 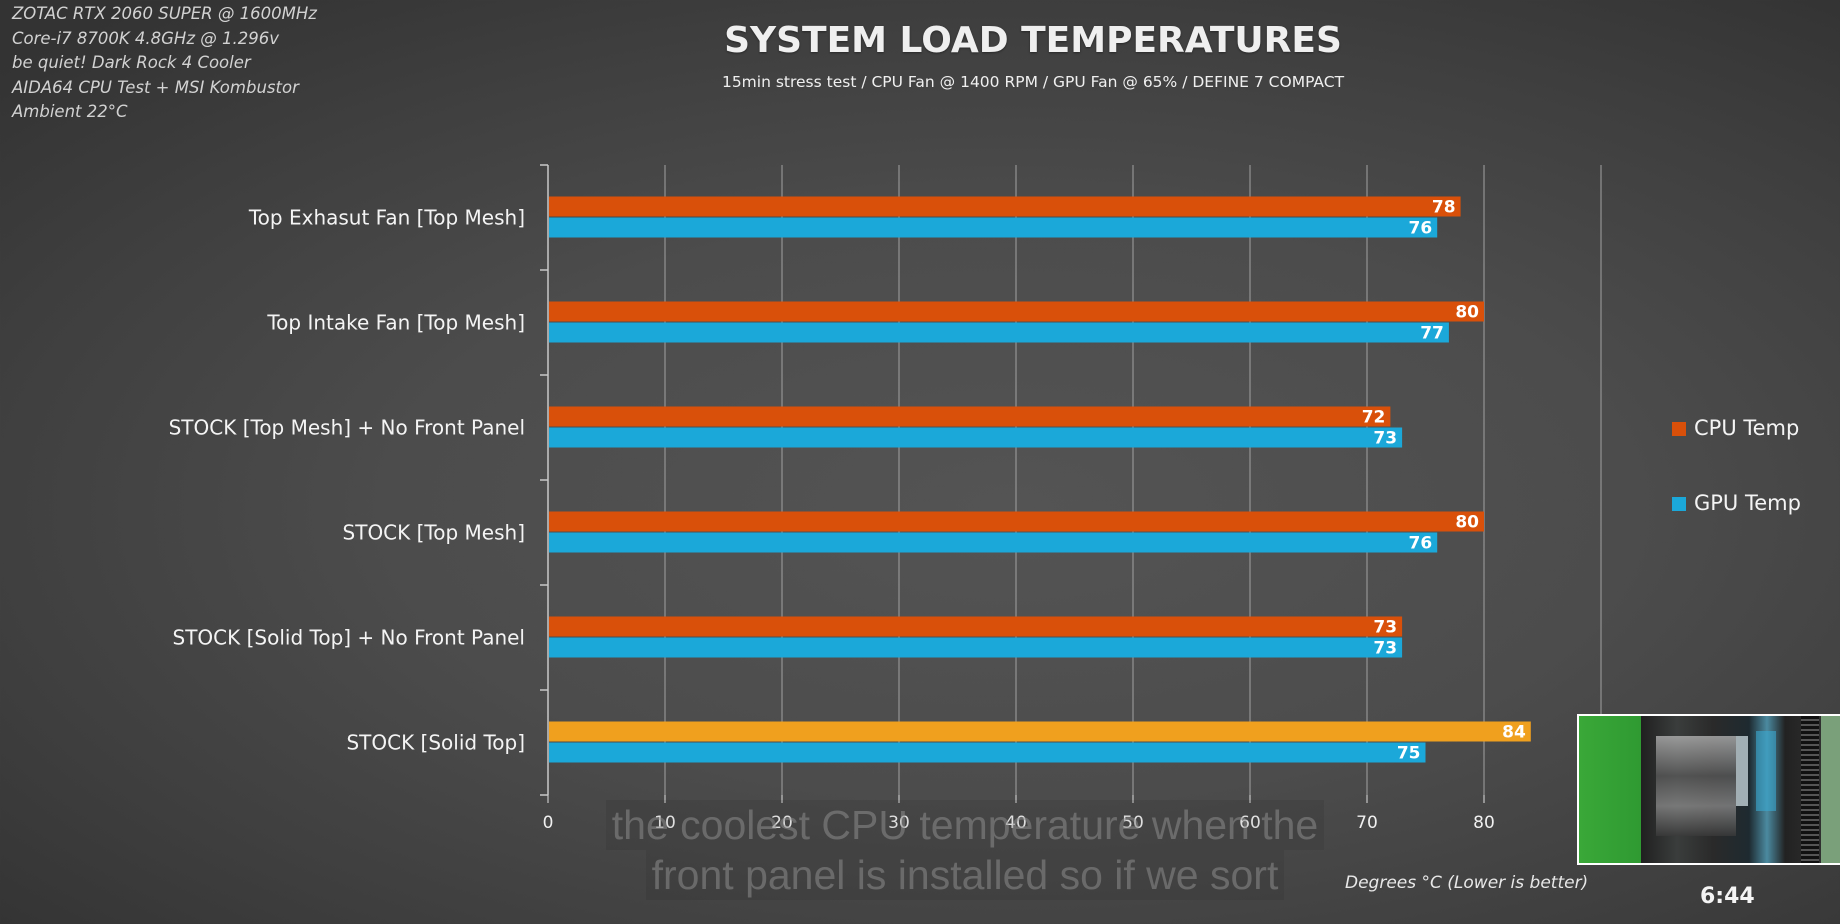 I want to click on legend-item-cpu: CPU Temp, so click(x=1735, y=428).